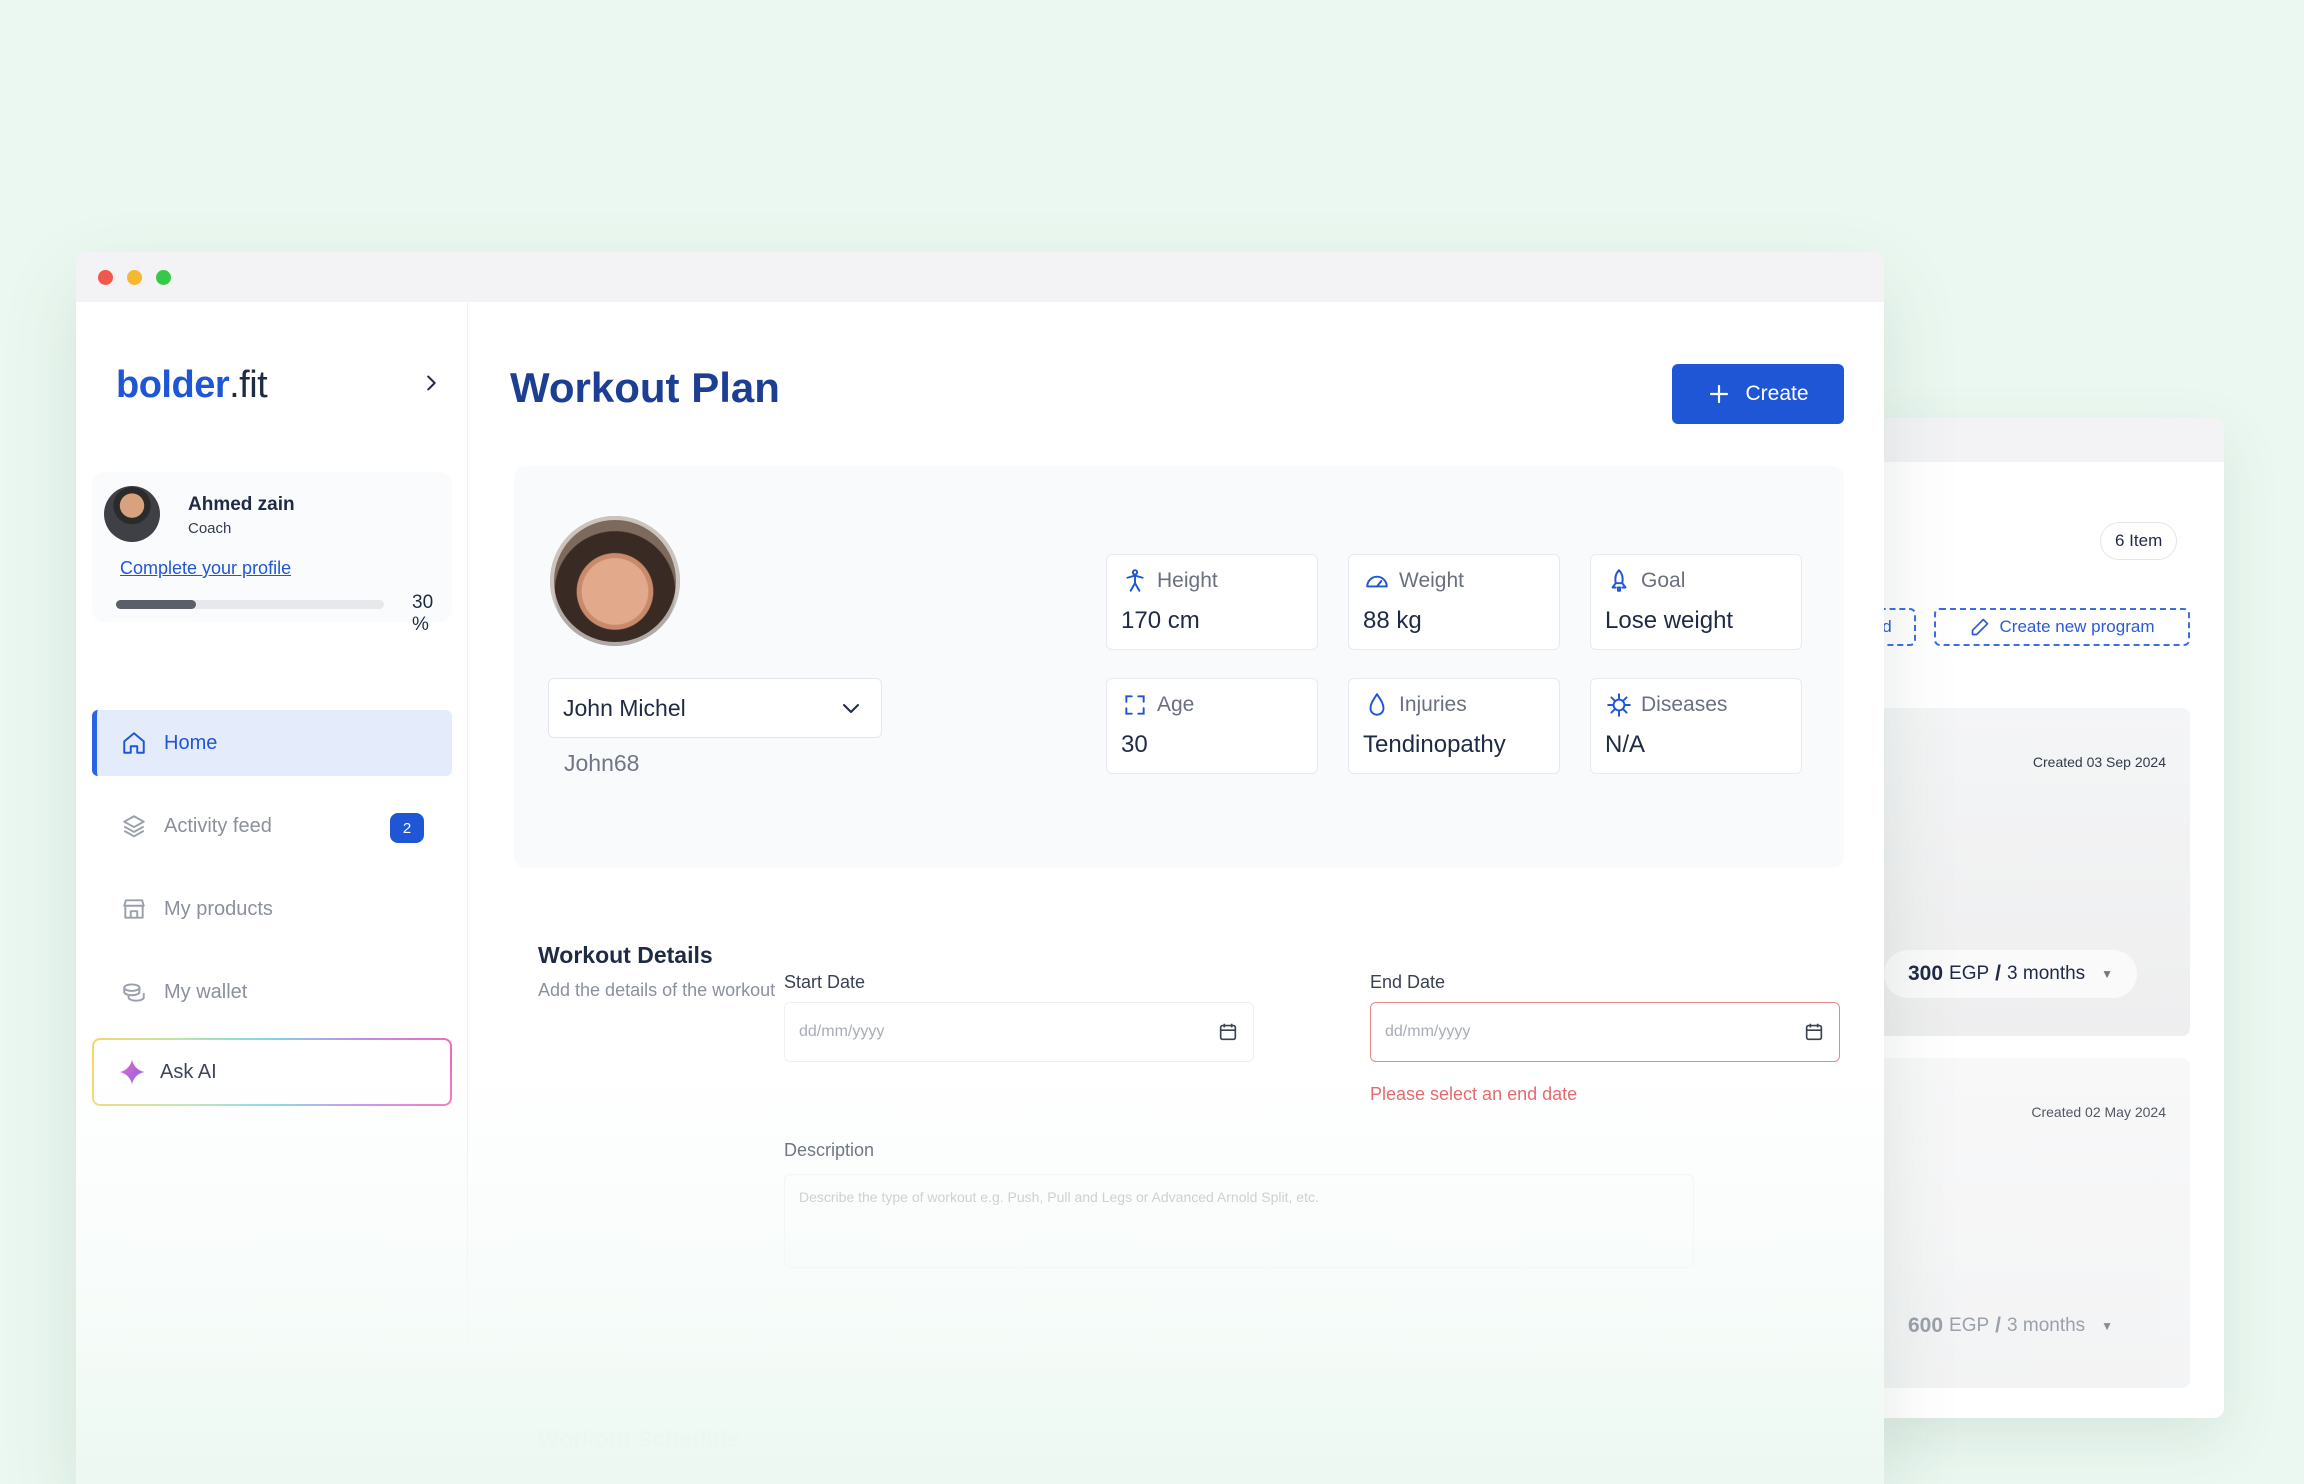  Describe the element at coordinates (1433, 704) in the screenshot. I see `stat-label: Injuries` at that location.